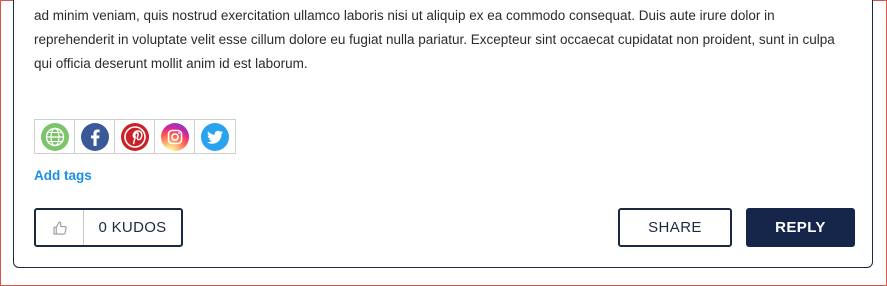  Describe the element at coordinates (175, 136) in the screenshot. I see `instagram-icon` at that location.